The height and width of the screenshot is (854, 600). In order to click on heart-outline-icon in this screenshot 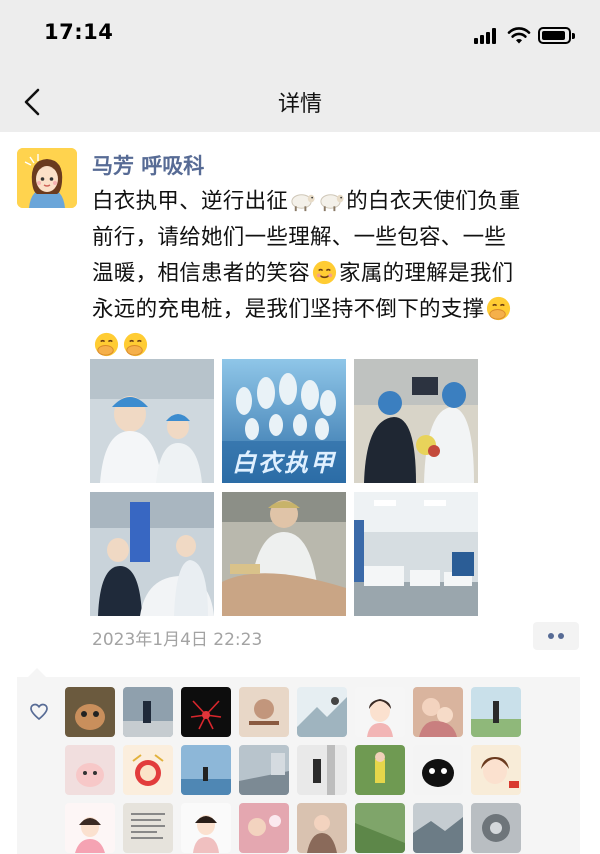, I will do `click(39, 712)`.